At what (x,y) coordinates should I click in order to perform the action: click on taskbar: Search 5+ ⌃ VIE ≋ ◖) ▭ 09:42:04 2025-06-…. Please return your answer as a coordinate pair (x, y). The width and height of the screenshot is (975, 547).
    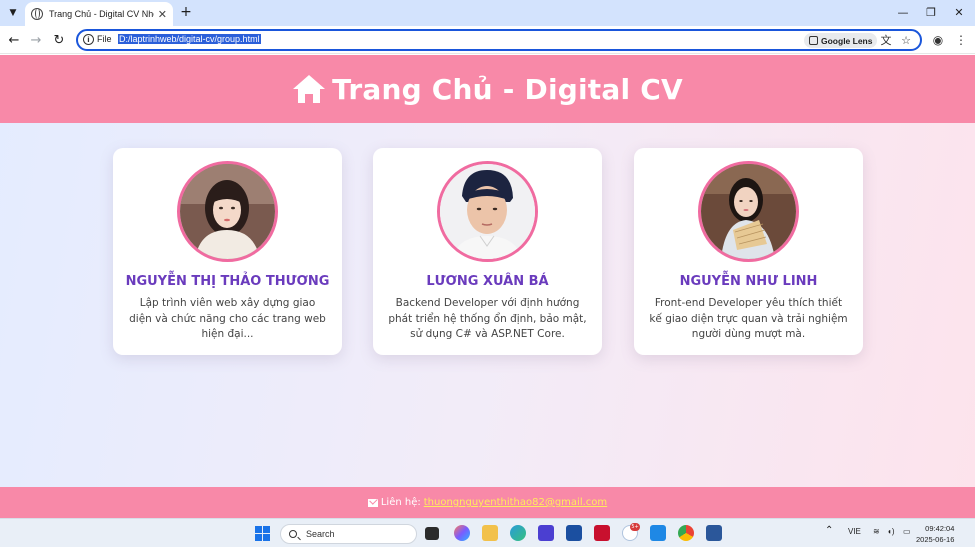
    Looking at the image, I should click on (487, 532).